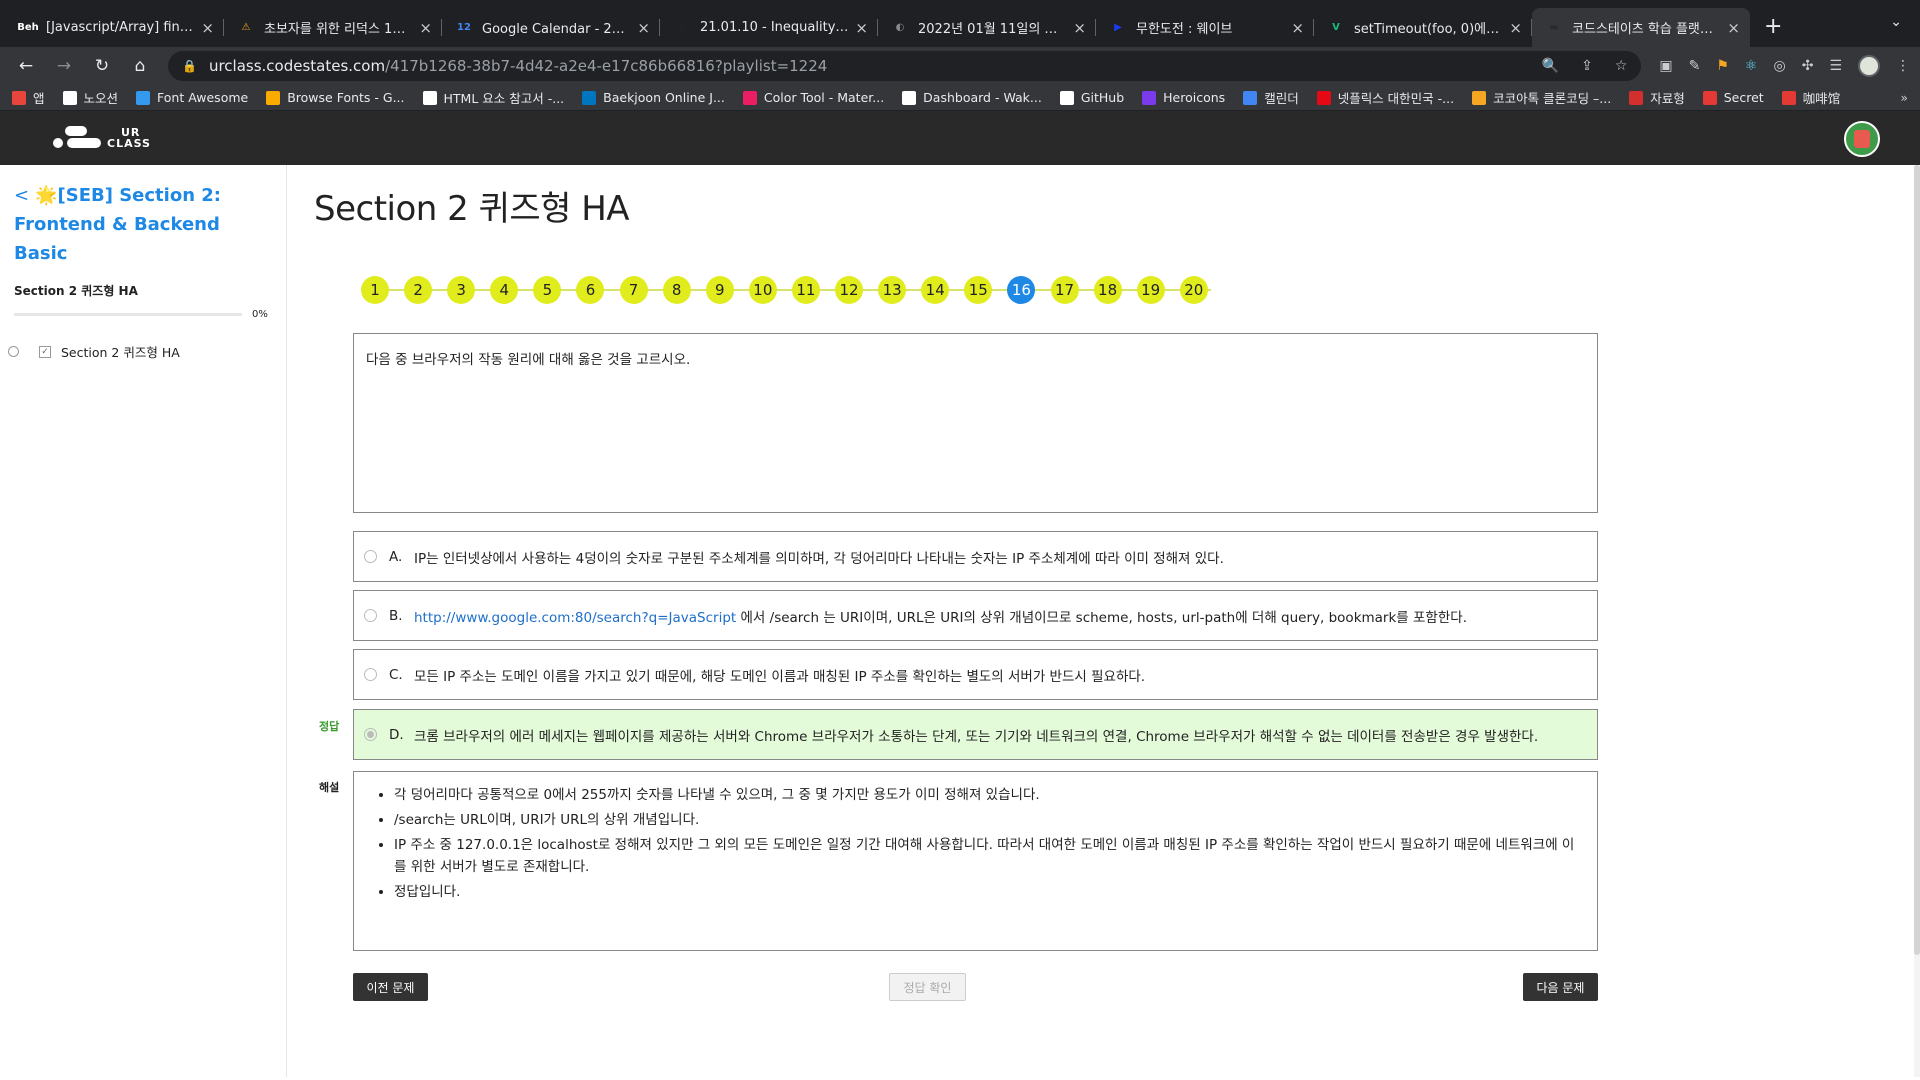 This screenshot has width=1920, height=1080. Describe the element at coordinates (370, 556) in the screenshot. I see `radio-a` at that location.